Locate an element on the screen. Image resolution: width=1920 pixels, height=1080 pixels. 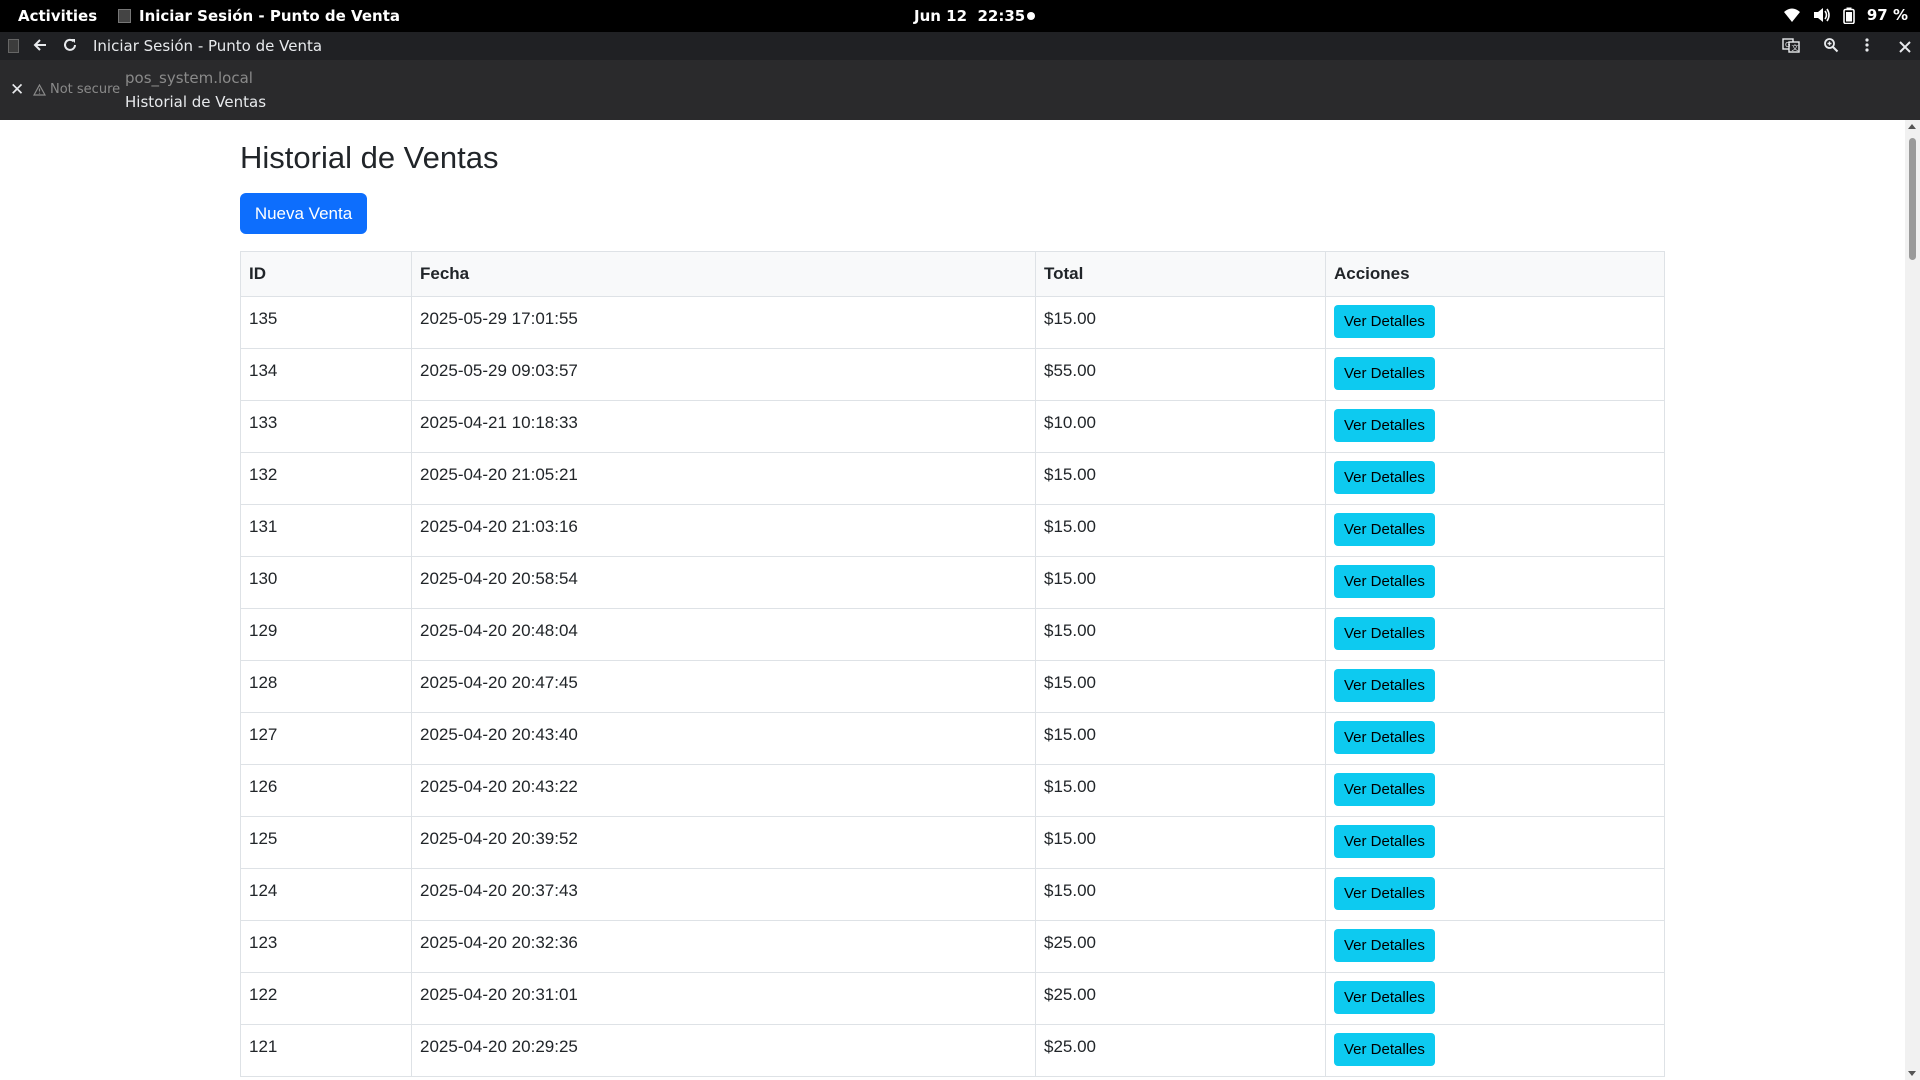
cell-total: $55.00 is located at coordinates (1180, 374).